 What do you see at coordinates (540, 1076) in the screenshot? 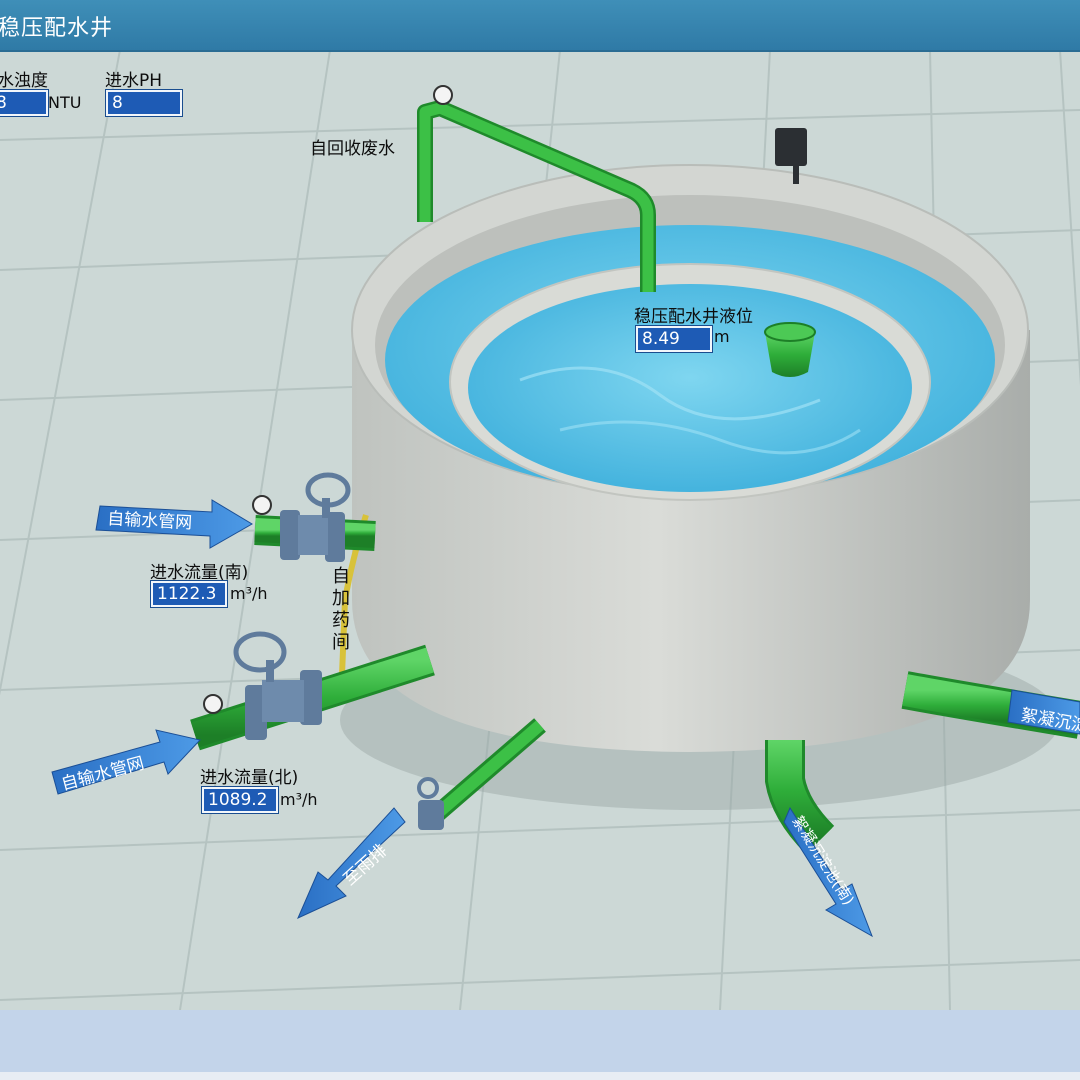
I see `bottom-strip` at bounding box center [540, 1076].